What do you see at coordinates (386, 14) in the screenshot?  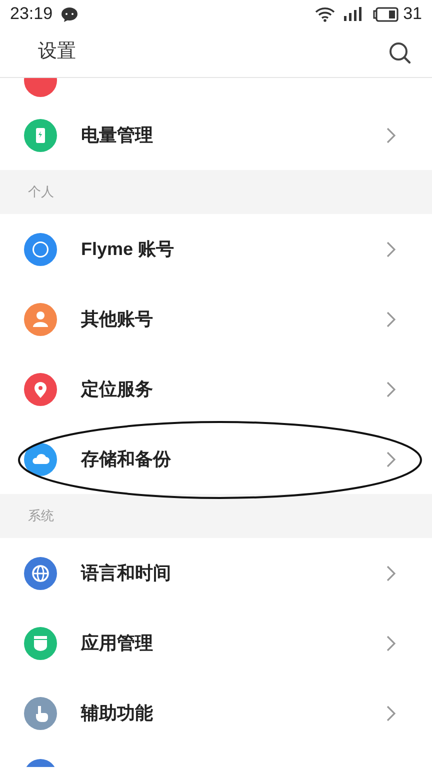 I see `battery-icon` at bounding box center [386, 14].